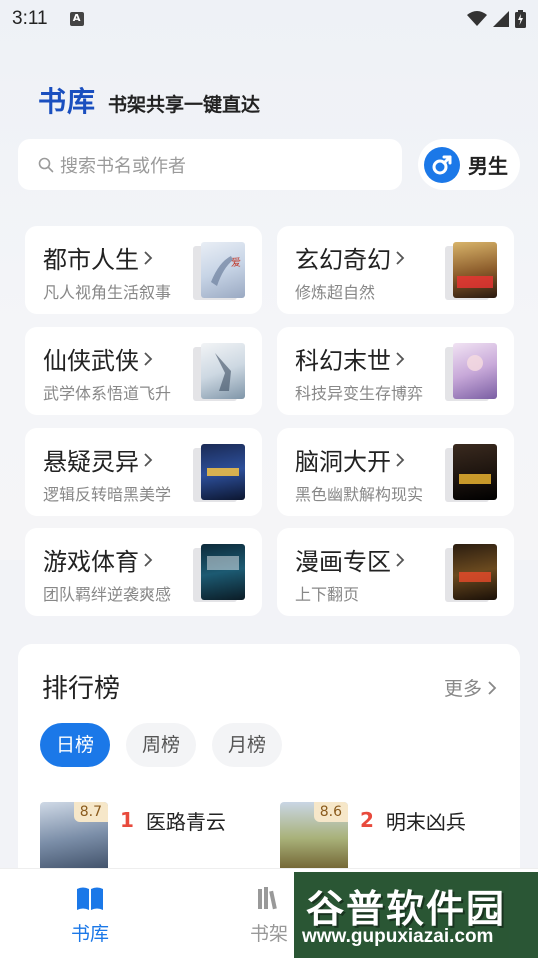  I want to click on category-card: 游戏体育 团队羁绊逆袭爽感, so click(143, 572).